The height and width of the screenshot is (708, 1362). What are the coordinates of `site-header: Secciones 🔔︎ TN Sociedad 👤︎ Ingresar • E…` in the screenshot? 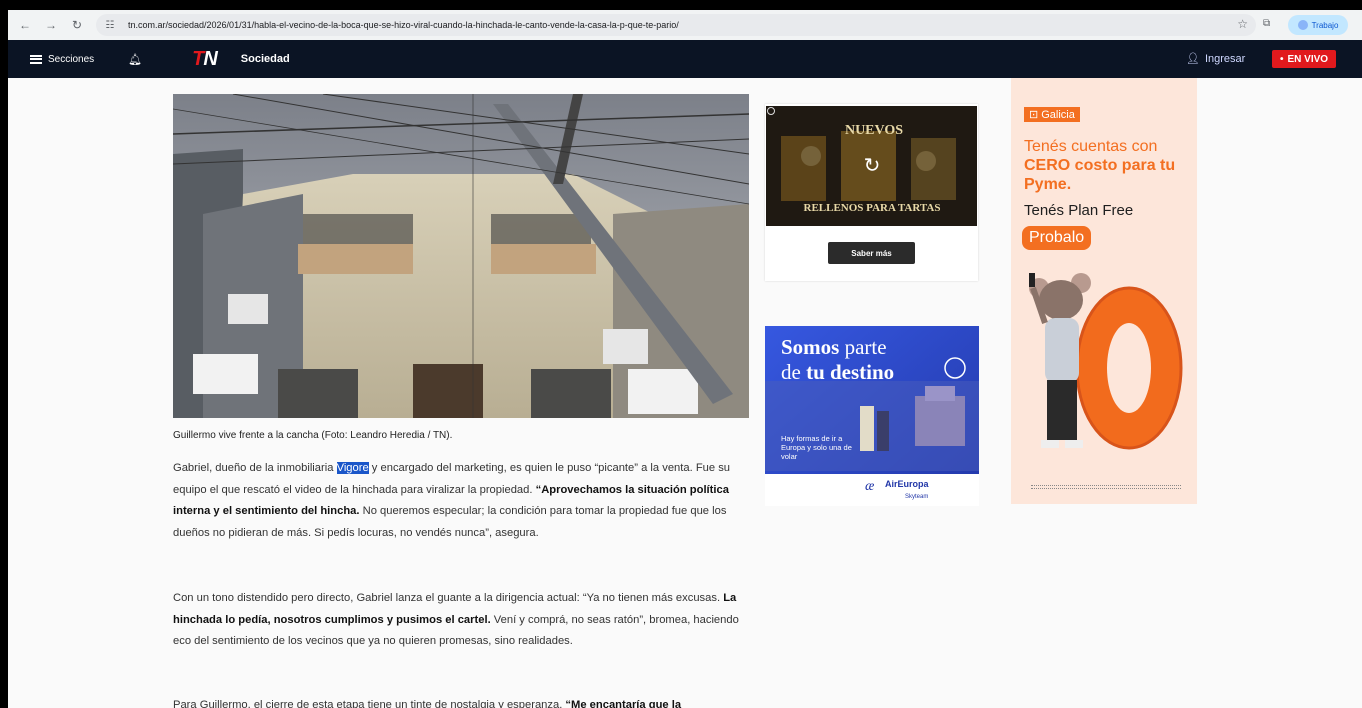 It's located at (685, 59).